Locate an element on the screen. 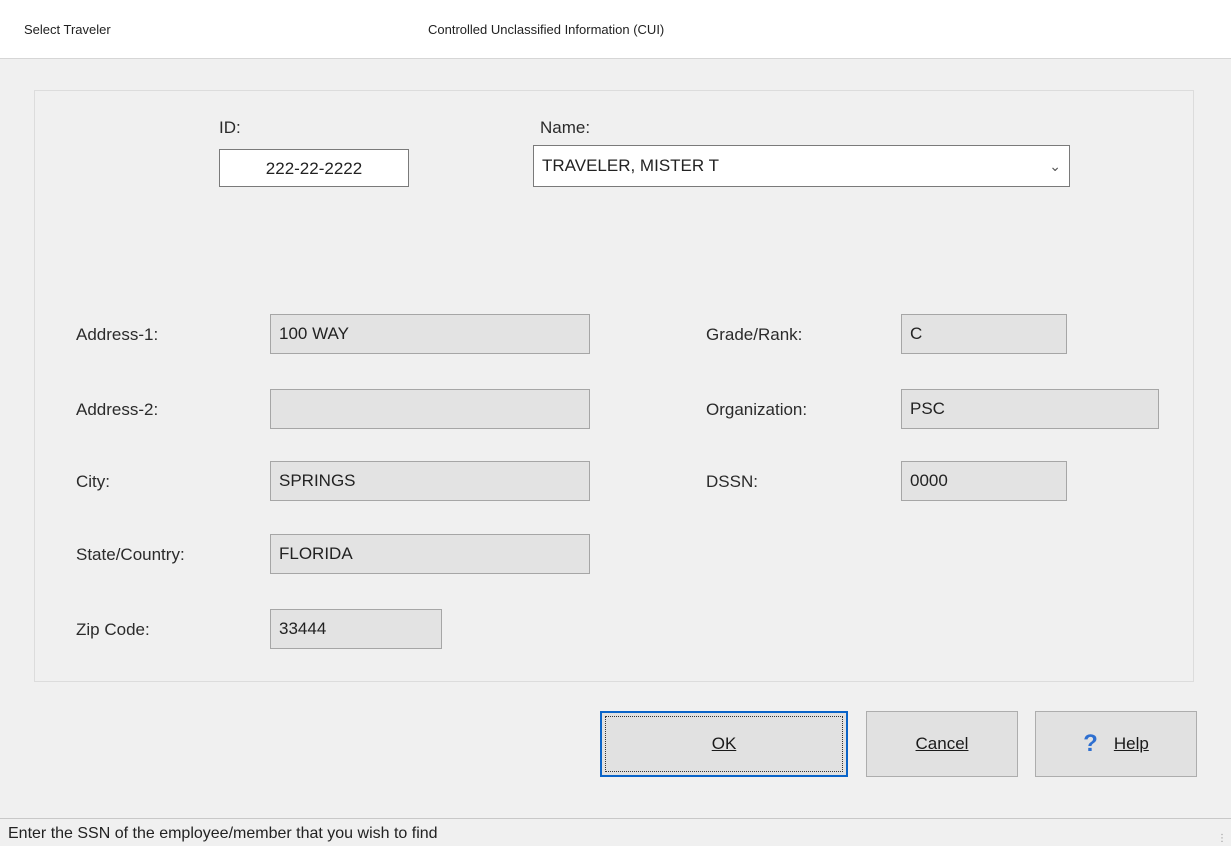  address1-field: 100 WAY is located at coordinates (430, 334).